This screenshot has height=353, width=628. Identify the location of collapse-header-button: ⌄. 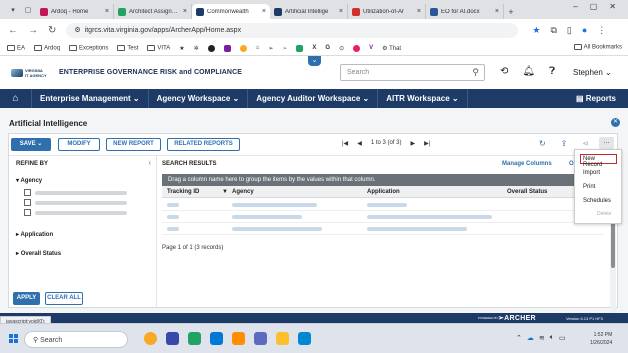
(314, 61).